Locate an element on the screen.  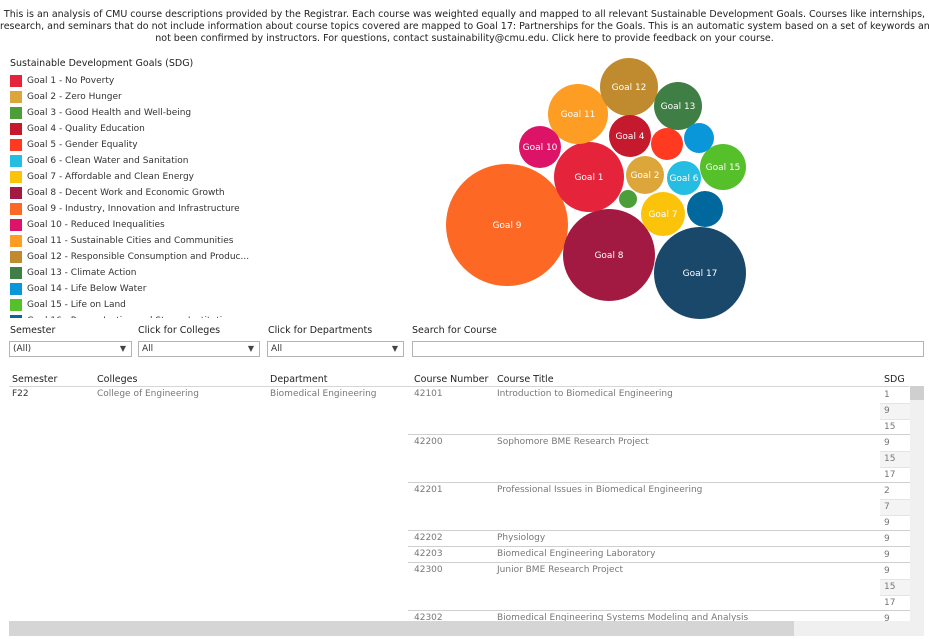
legend-item: Goal 7 - Affordable and Clean Energy is located at coordinates (135, 177).